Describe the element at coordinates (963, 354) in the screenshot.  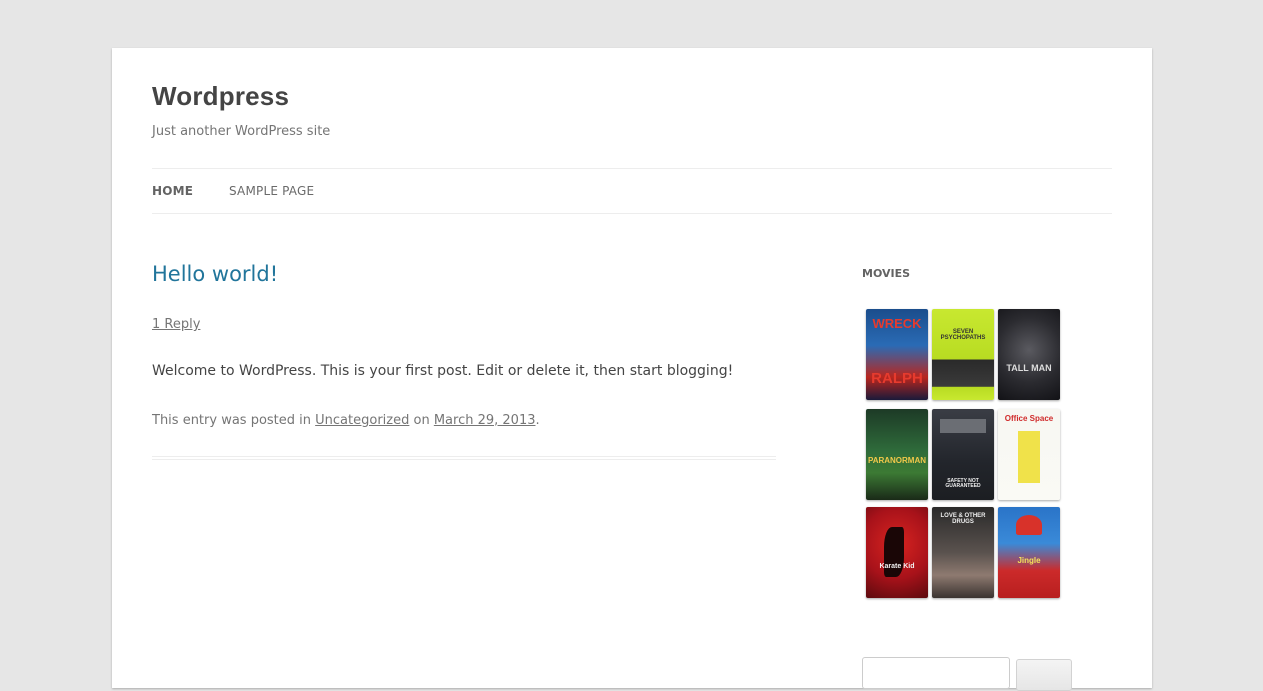
I see `poster-seven-psychopaths: SEVEN PSYCHOPATHS` at that location.